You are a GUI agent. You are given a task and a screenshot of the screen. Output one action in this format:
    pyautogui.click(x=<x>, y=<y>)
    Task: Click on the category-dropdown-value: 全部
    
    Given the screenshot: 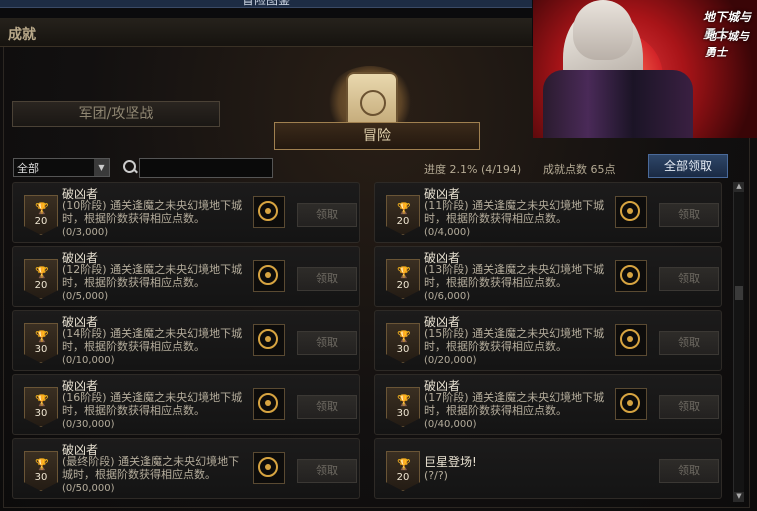 What is the action you would take?
    pyautogui.click(x=28, y=168)
    